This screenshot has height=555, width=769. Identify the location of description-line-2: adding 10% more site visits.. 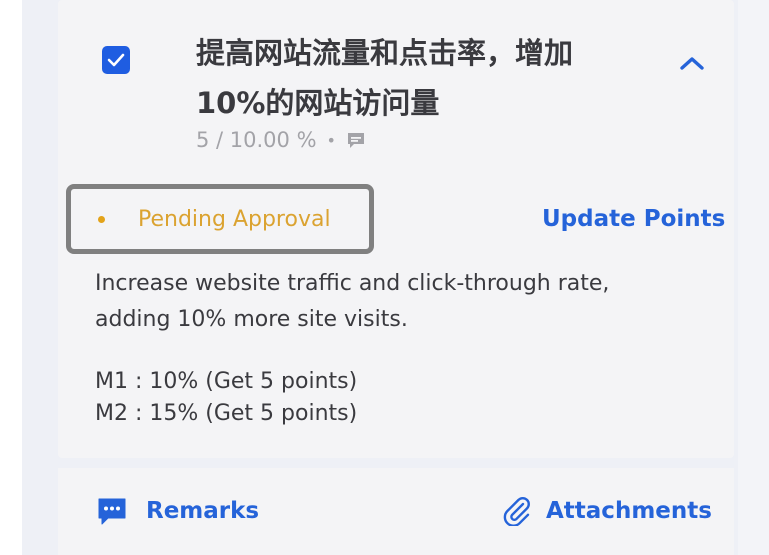
(251, 319).